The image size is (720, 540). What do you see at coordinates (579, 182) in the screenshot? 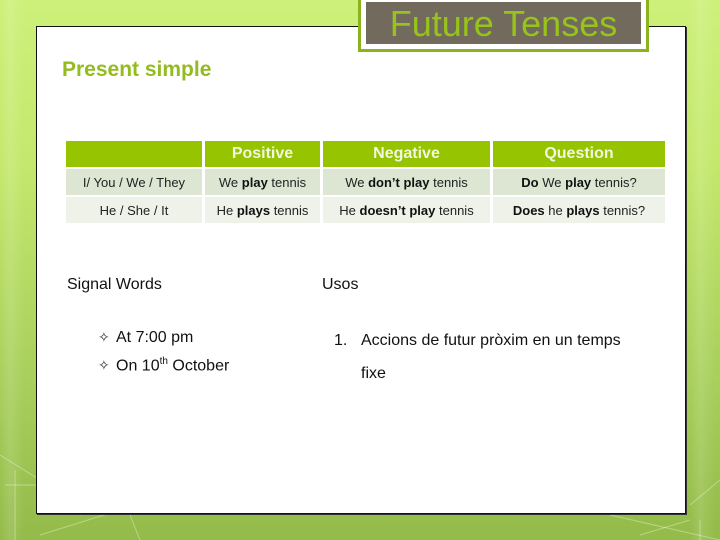
I see `cell-question: Do We play tennis?` at bounding box center [579, 182].